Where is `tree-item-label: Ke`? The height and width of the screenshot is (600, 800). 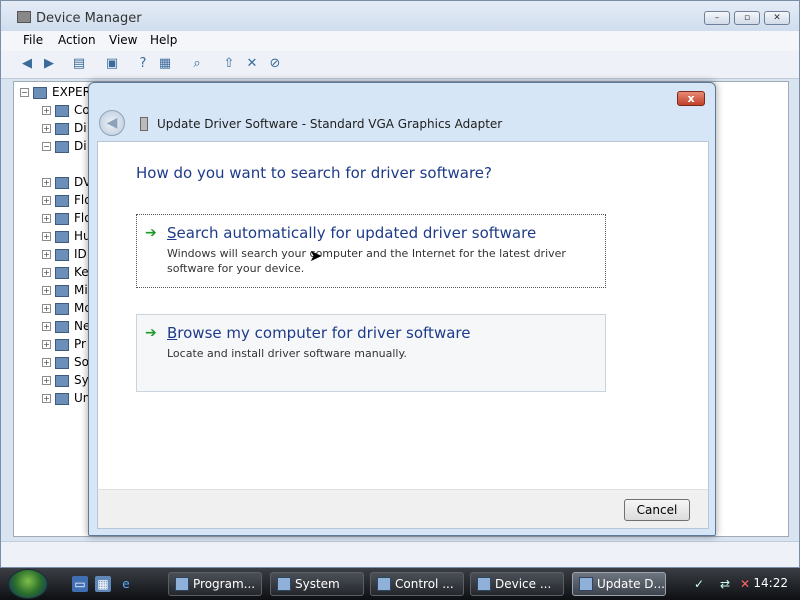 tree-item-label: Ke is located at coordinates (81, 272).